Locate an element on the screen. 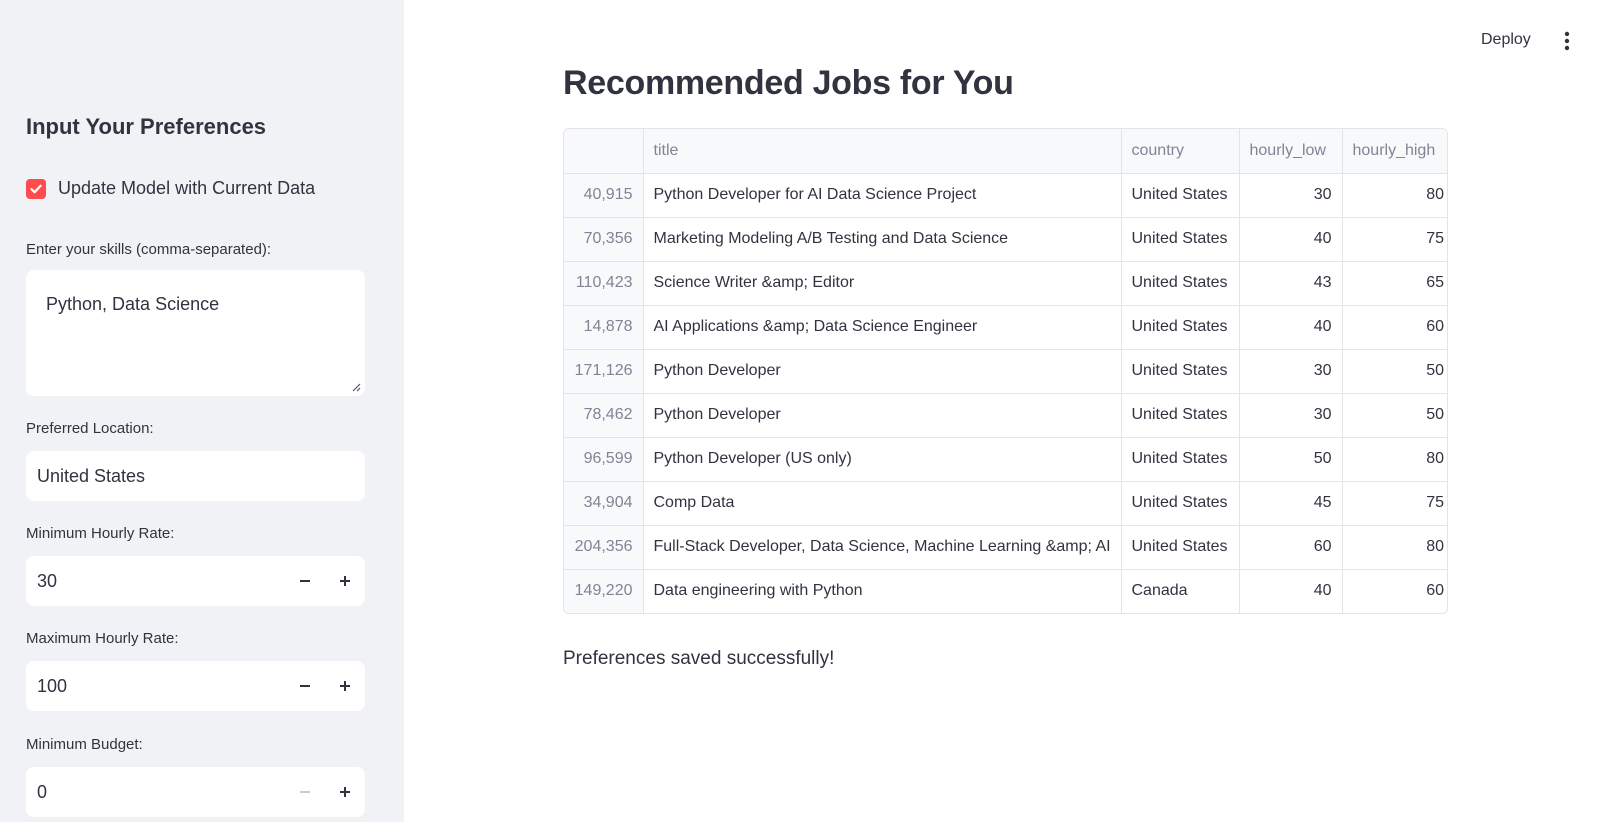 The image size is (1602, 822). max-rate-value: 100 is located at coordinates (52, 685).